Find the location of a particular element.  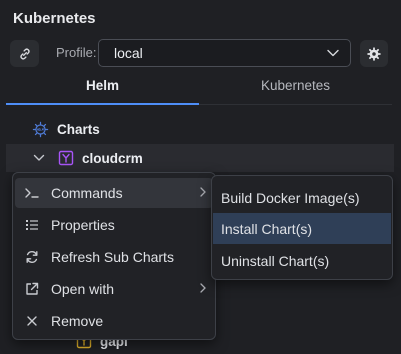

menu-item-label: Properties is located at coordinates (83, 225).